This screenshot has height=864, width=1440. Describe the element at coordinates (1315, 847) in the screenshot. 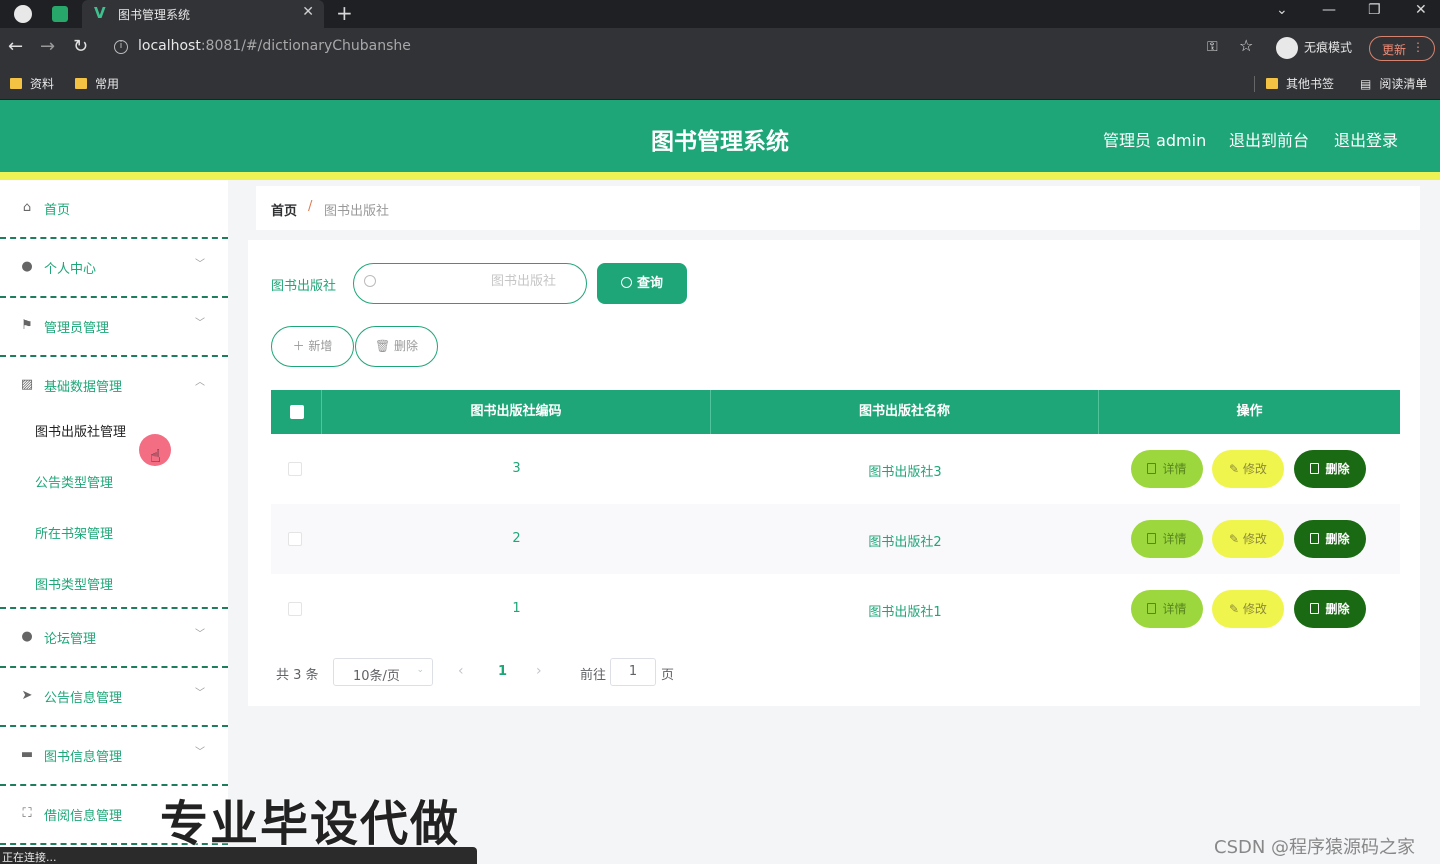

I see `csdn-watermark: CSDN @程序猿源码之家` at that location.